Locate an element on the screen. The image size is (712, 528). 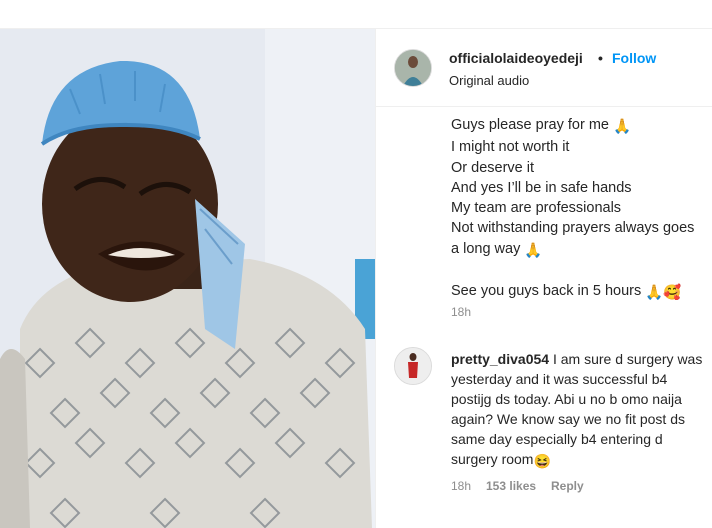
reply-button: Reply is located at coordinates (567, 486).